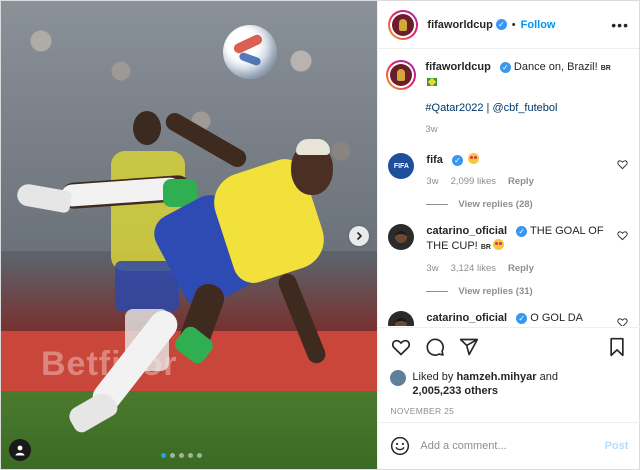 This screenshot has width=640, height=470. What do you see at coordinates (509, 347) in the screenshot?
I see `action-icons-row` at bounding box center [509, 347].